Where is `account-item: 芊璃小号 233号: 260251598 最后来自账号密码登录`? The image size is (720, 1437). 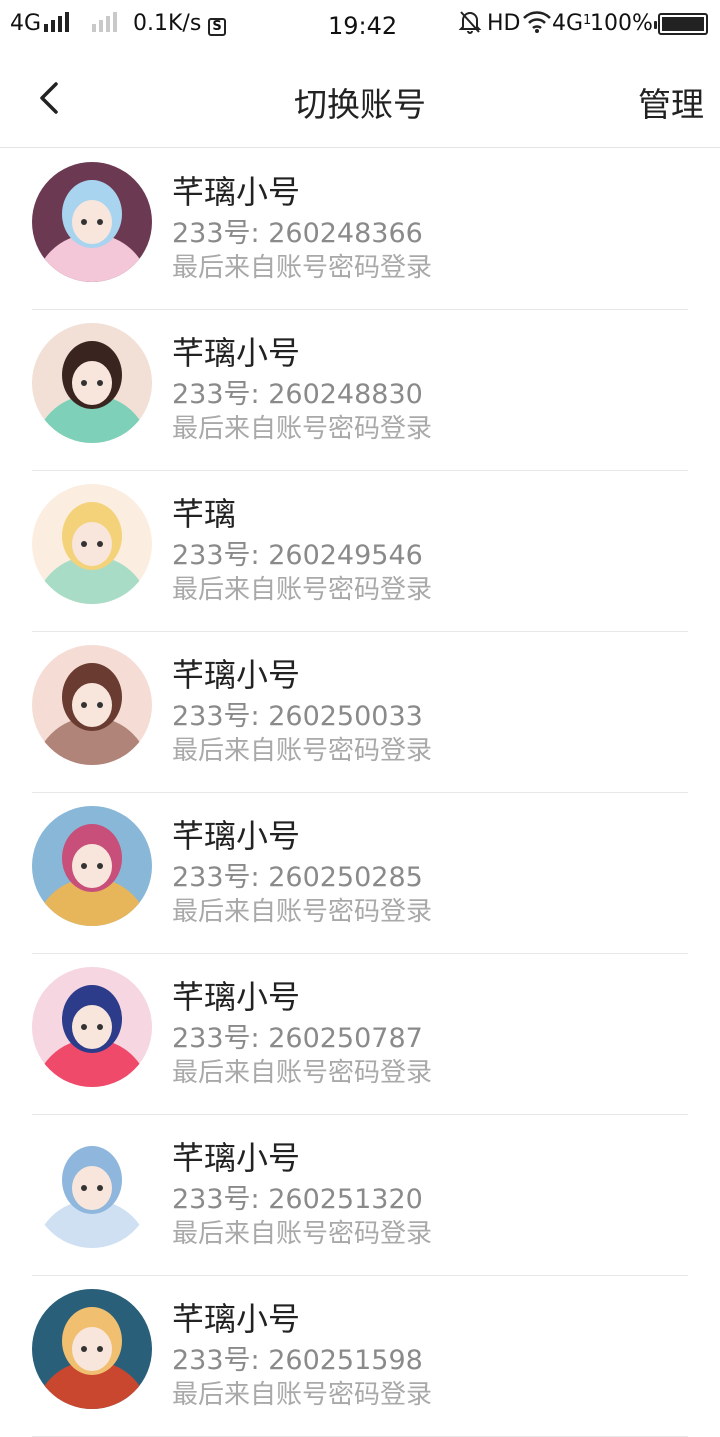
account-item: 芊璃小号 233号: 260251598 最后来自账号密码登录 is located at coordinates (360, 1356).